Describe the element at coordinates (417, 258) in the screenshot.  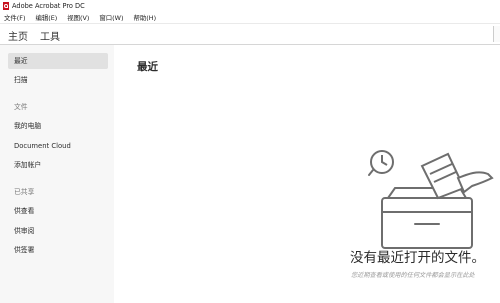
I see `empty-state-title: 没有最近打开的文件。` at that location.